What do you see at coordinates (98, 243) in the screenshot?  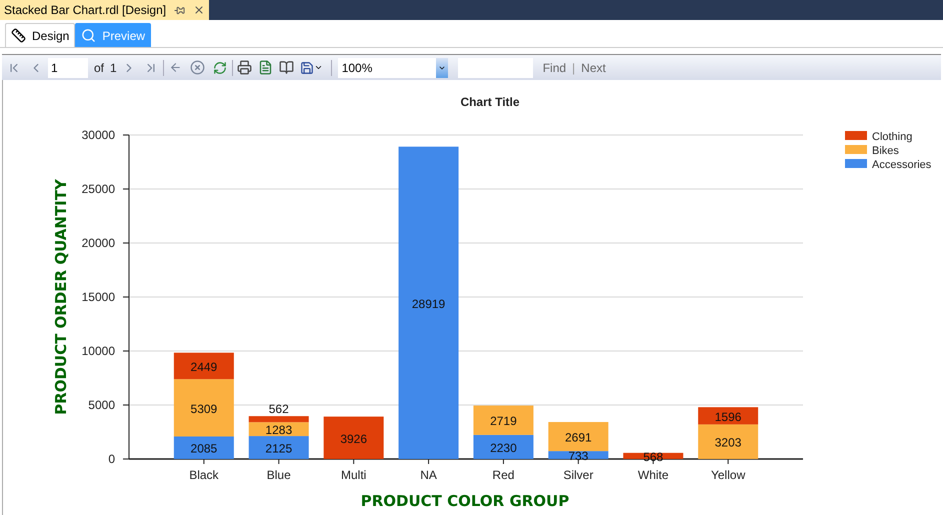 I see `y-tick-label: 20000` at bounding box center [98, 243].